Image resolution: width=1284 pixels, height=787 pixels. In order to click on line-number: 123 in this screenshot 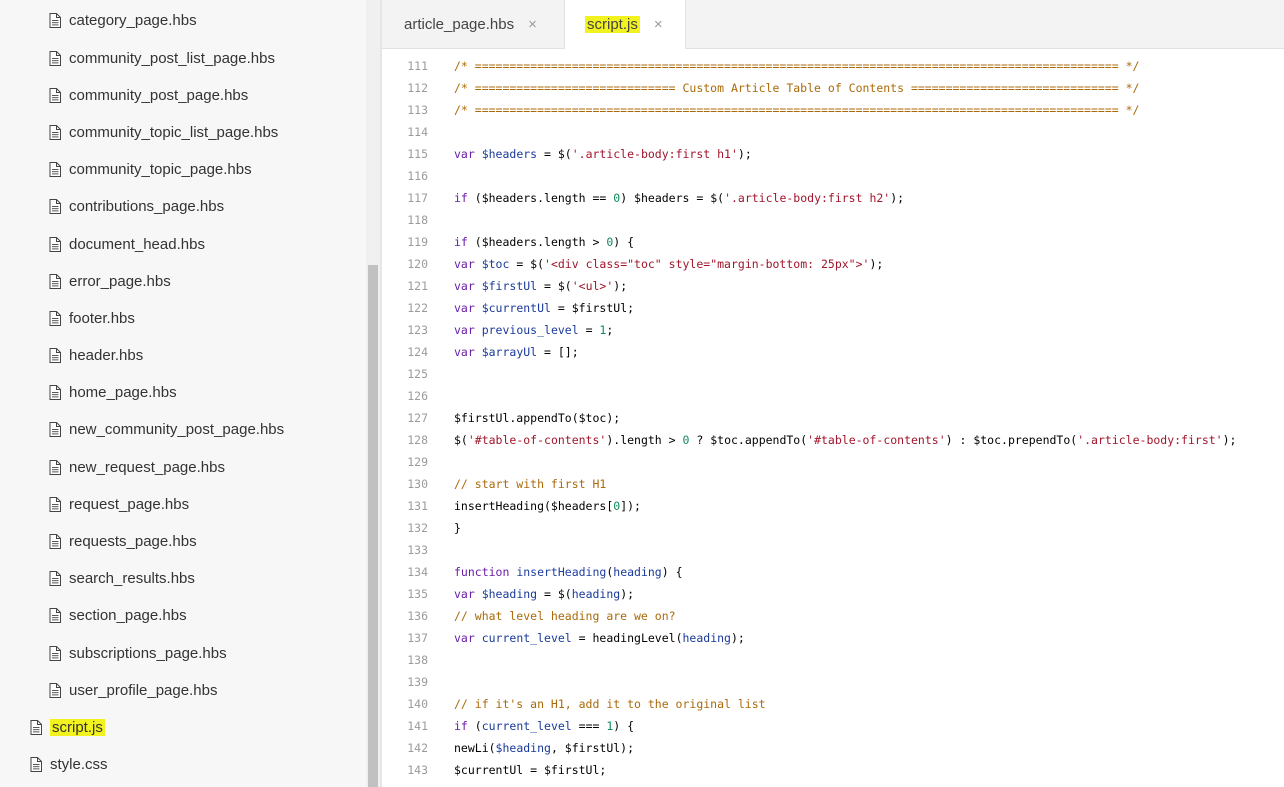, I will do `click(417, 330)`.